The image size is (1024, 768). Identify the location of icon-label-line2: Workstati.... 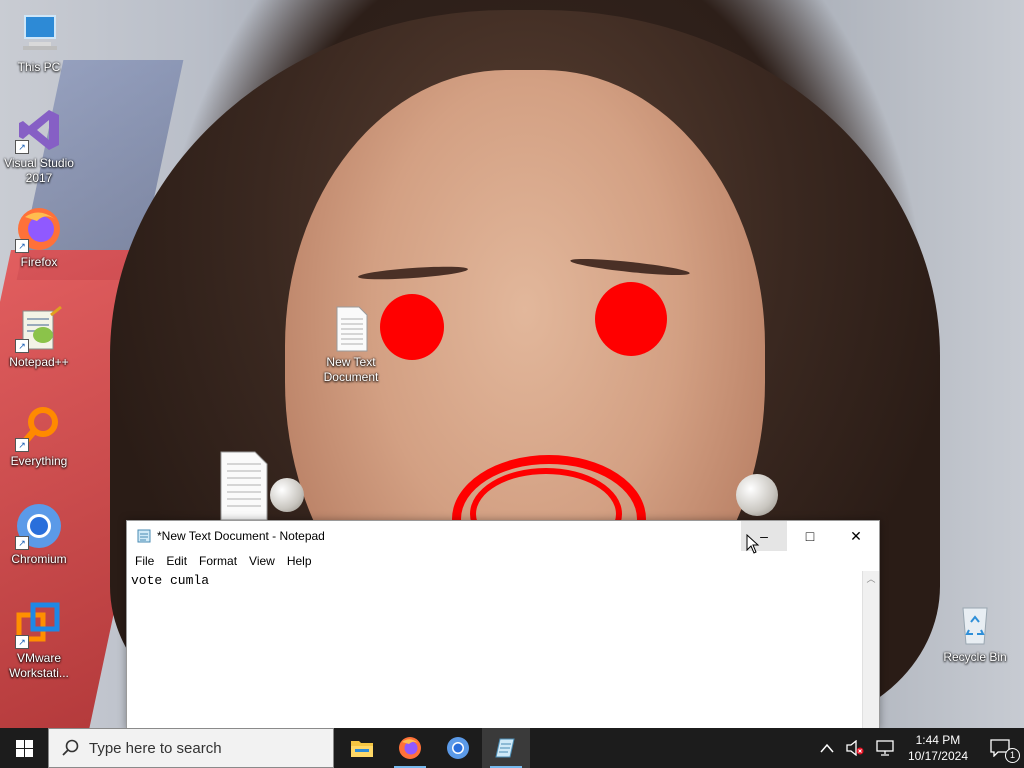
(39, 673).